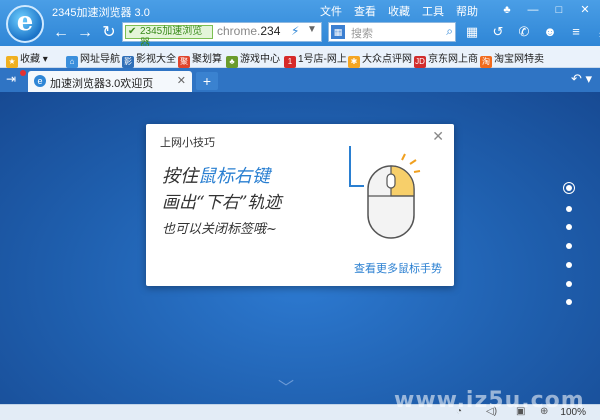 The image size is (600, 420). Describe the element at coordinates (472, 32) in the screenshot. I see `grid-icon: ▦` at that location.